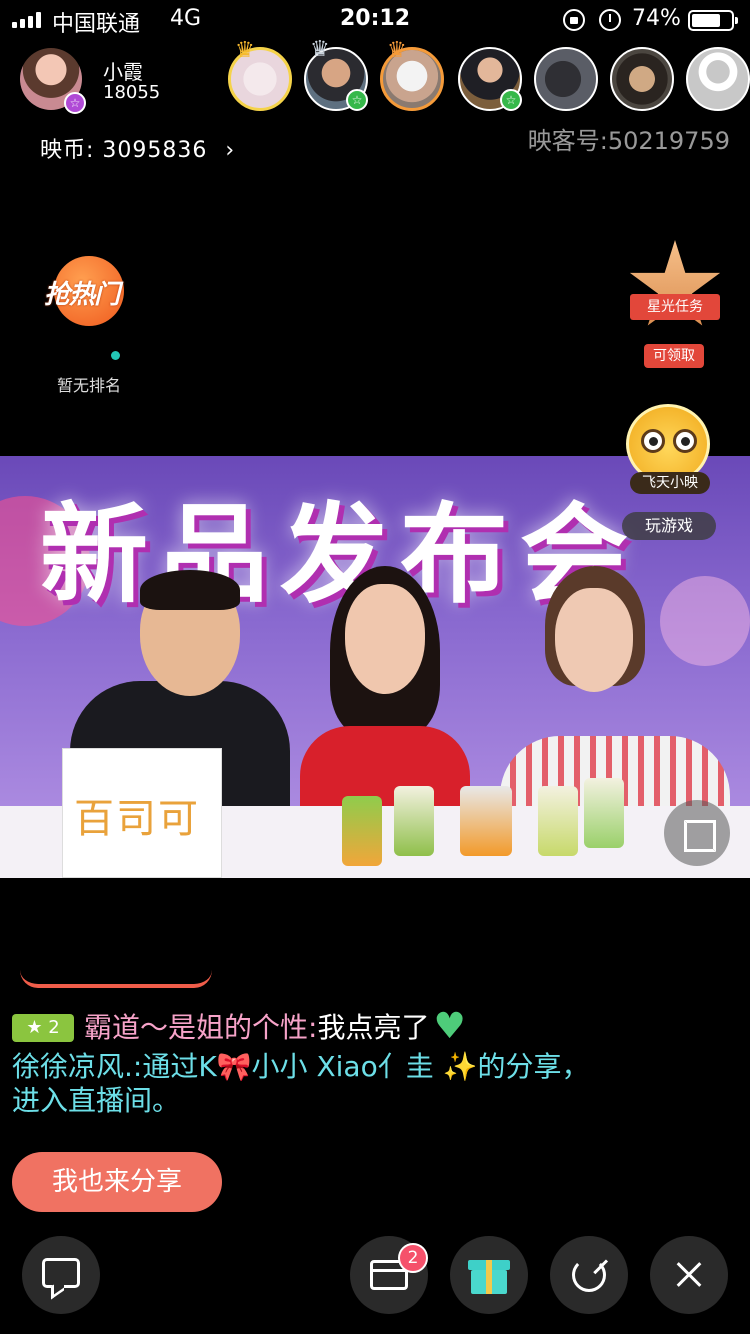 This screenshot has height=1334, width=750. Describe the element at coordinates (132, 92) in the screenshot. I see `host-fans-count: 18055` at that location.